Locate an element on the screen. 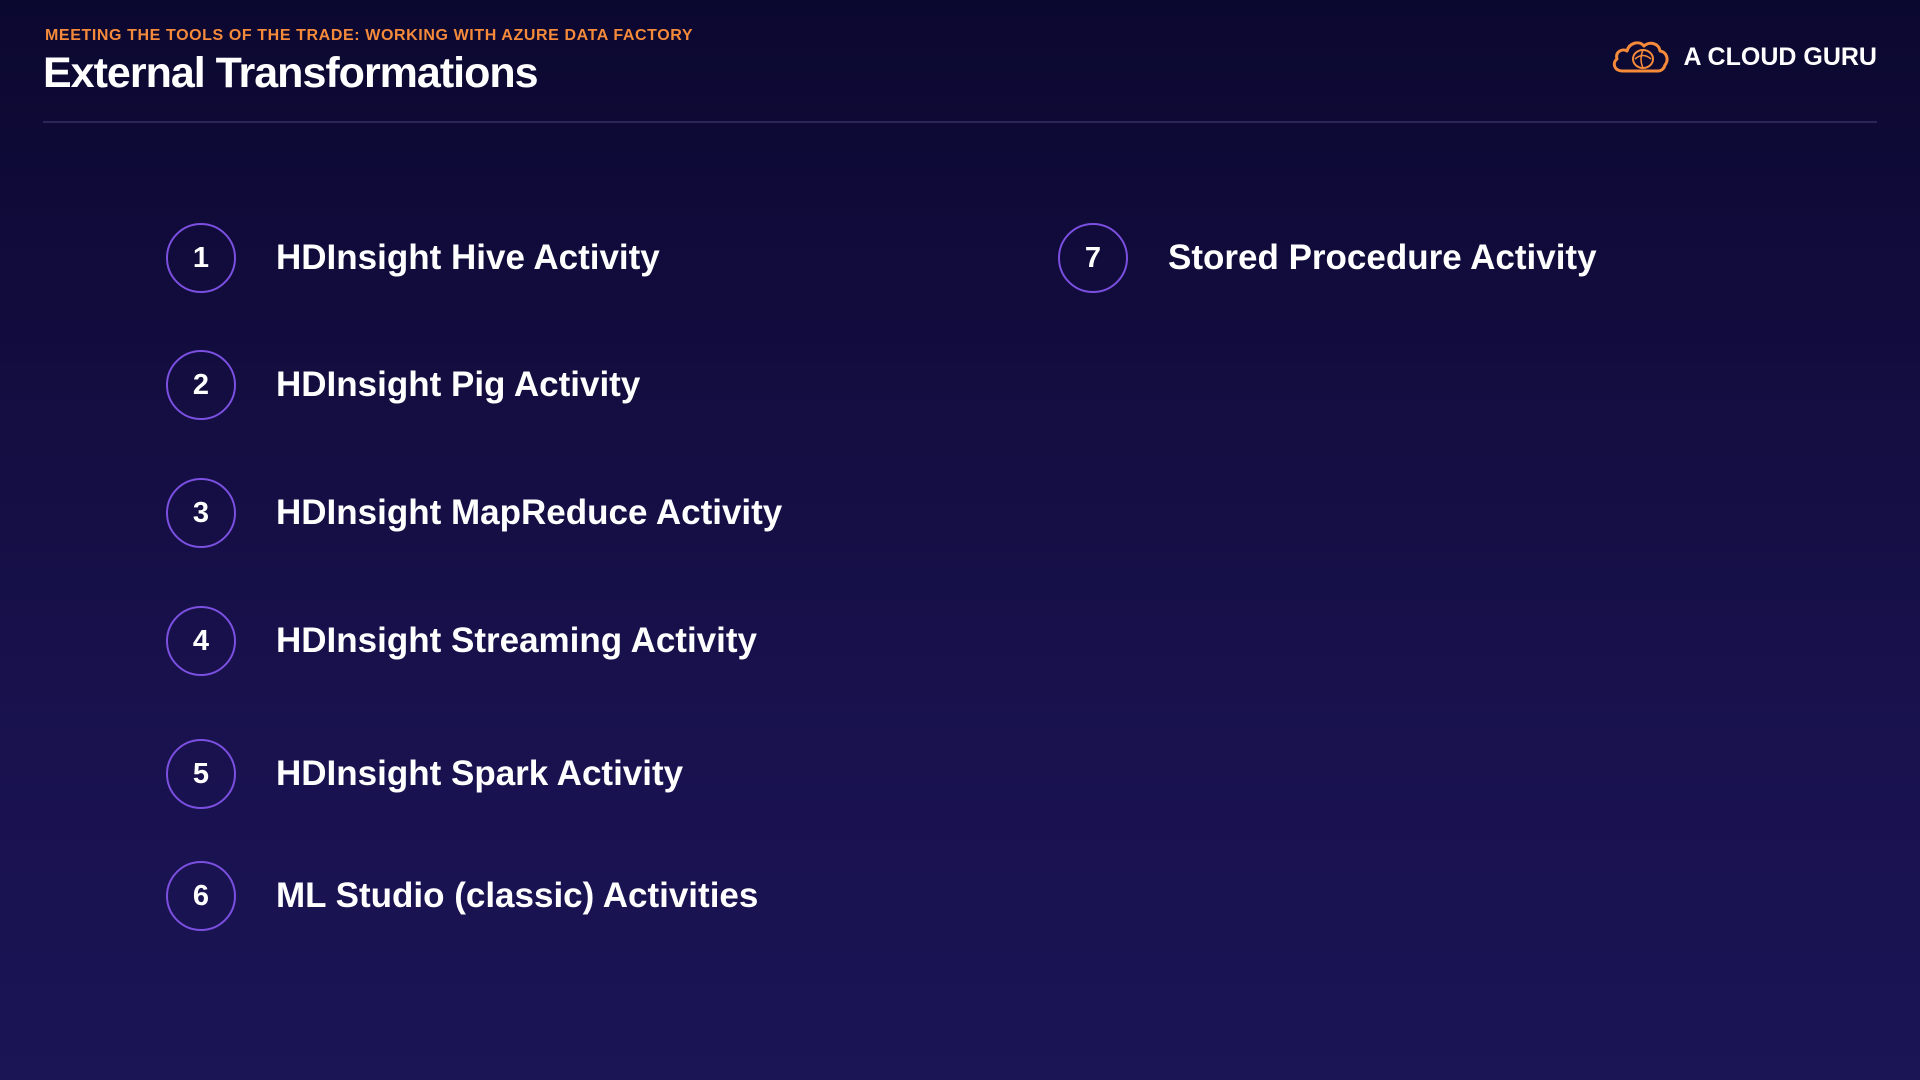 The image size is (1920, 1080). list-item-label: Stored Procedure Activity is located at coordinates (1382, 257).